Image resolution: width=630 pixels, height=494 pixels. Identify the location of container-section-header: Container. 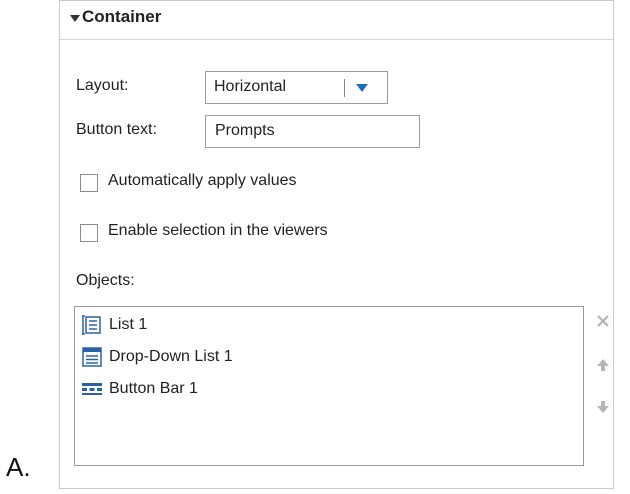
(336, 20).